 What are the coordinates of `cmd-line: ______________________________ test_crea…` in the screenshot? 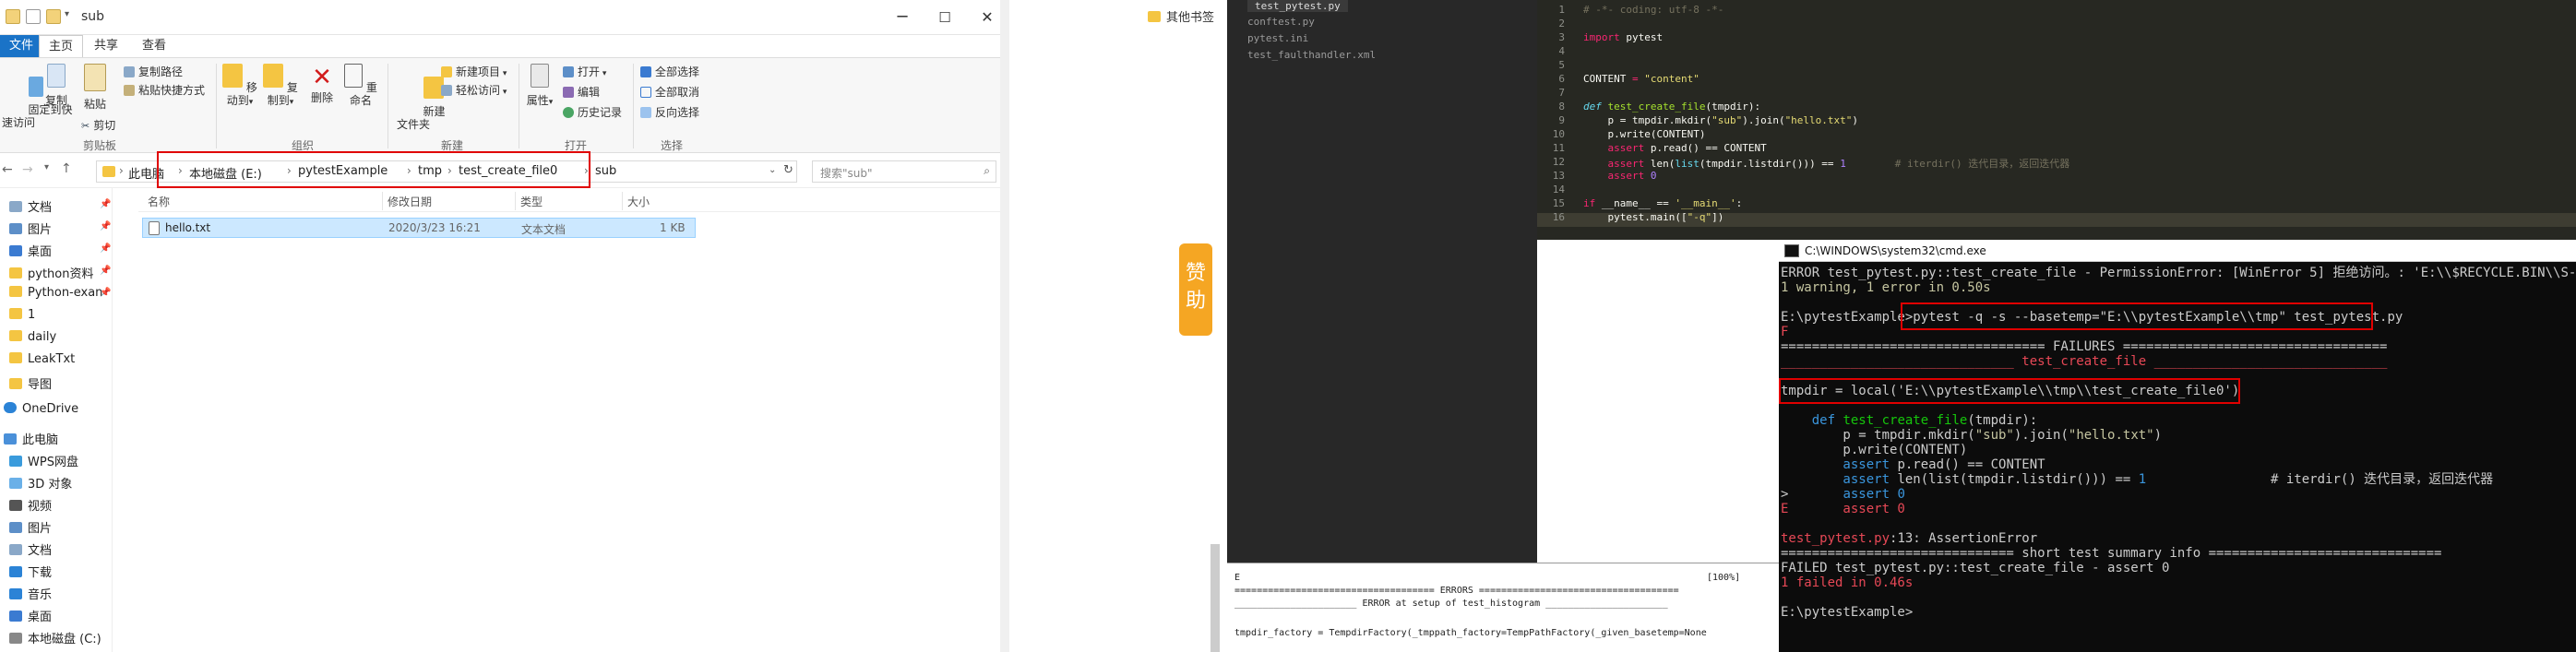 It's located at (2085, 362).